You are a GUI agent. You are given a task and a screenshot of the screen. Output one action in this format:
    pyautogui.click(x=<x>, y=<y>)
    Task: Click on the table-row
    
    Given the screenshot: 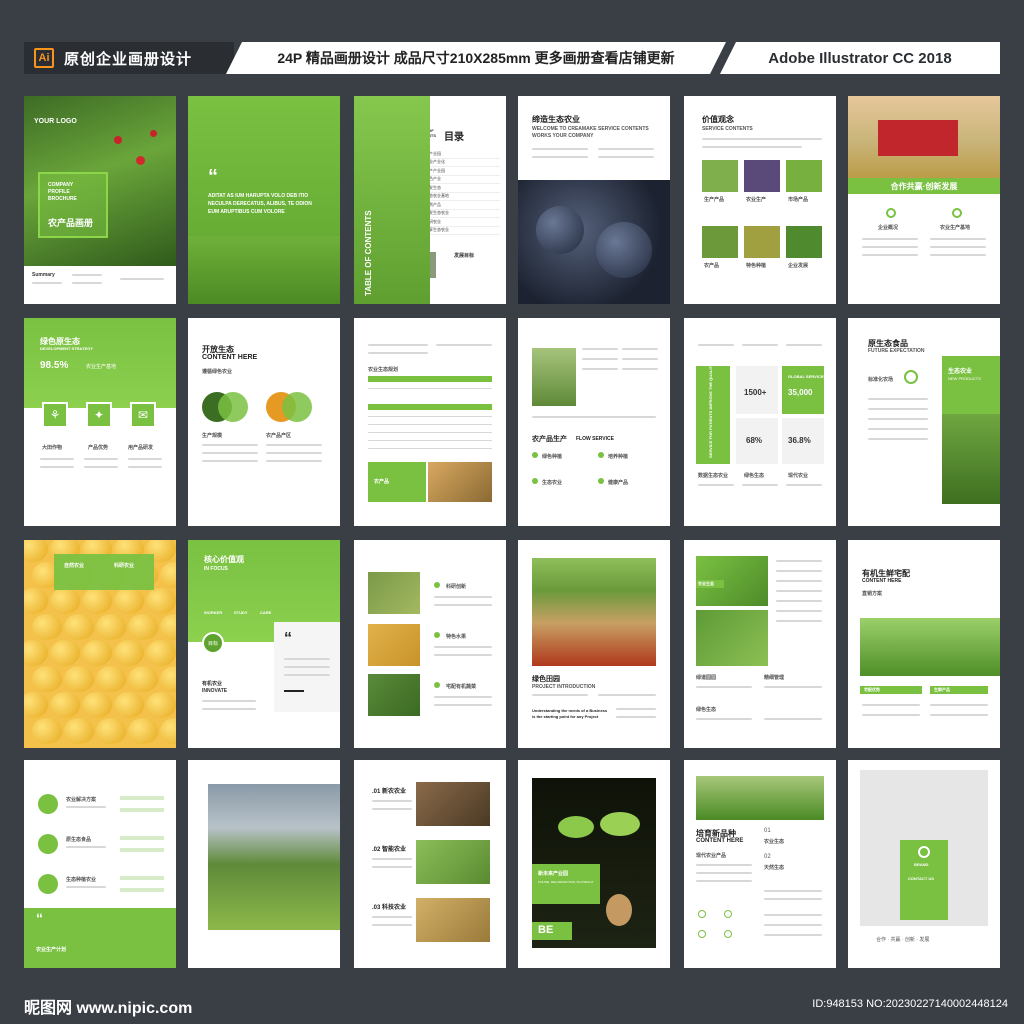 What is the action you would take?
    pyautogui.click(x=430, y=388)
    